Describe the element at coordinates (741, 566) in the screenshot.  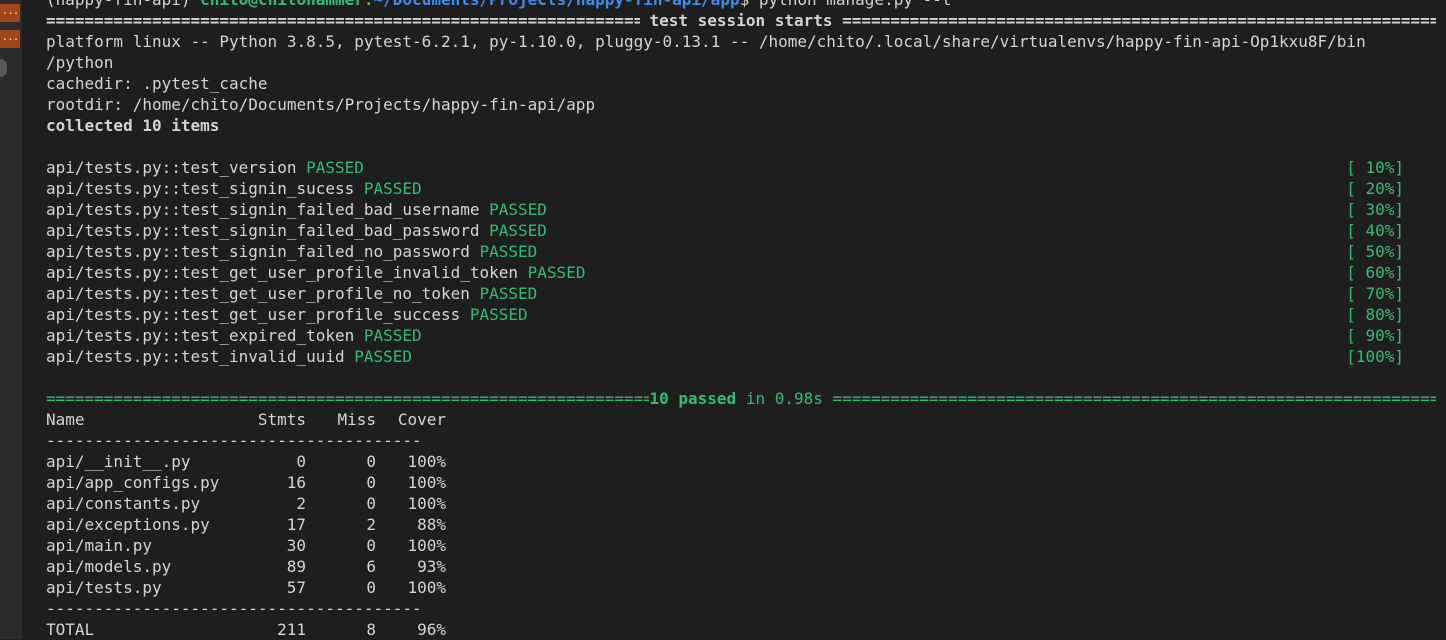
I see `coverage-row: api/models.py 89 6 93%` at that location.